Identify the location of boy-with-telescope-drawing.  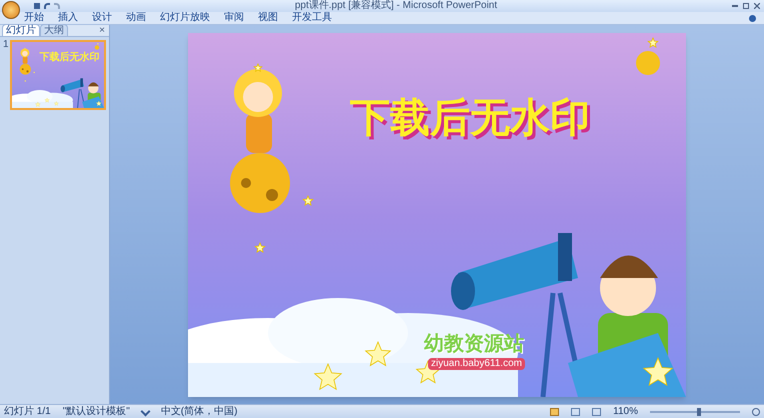
(82, 93).